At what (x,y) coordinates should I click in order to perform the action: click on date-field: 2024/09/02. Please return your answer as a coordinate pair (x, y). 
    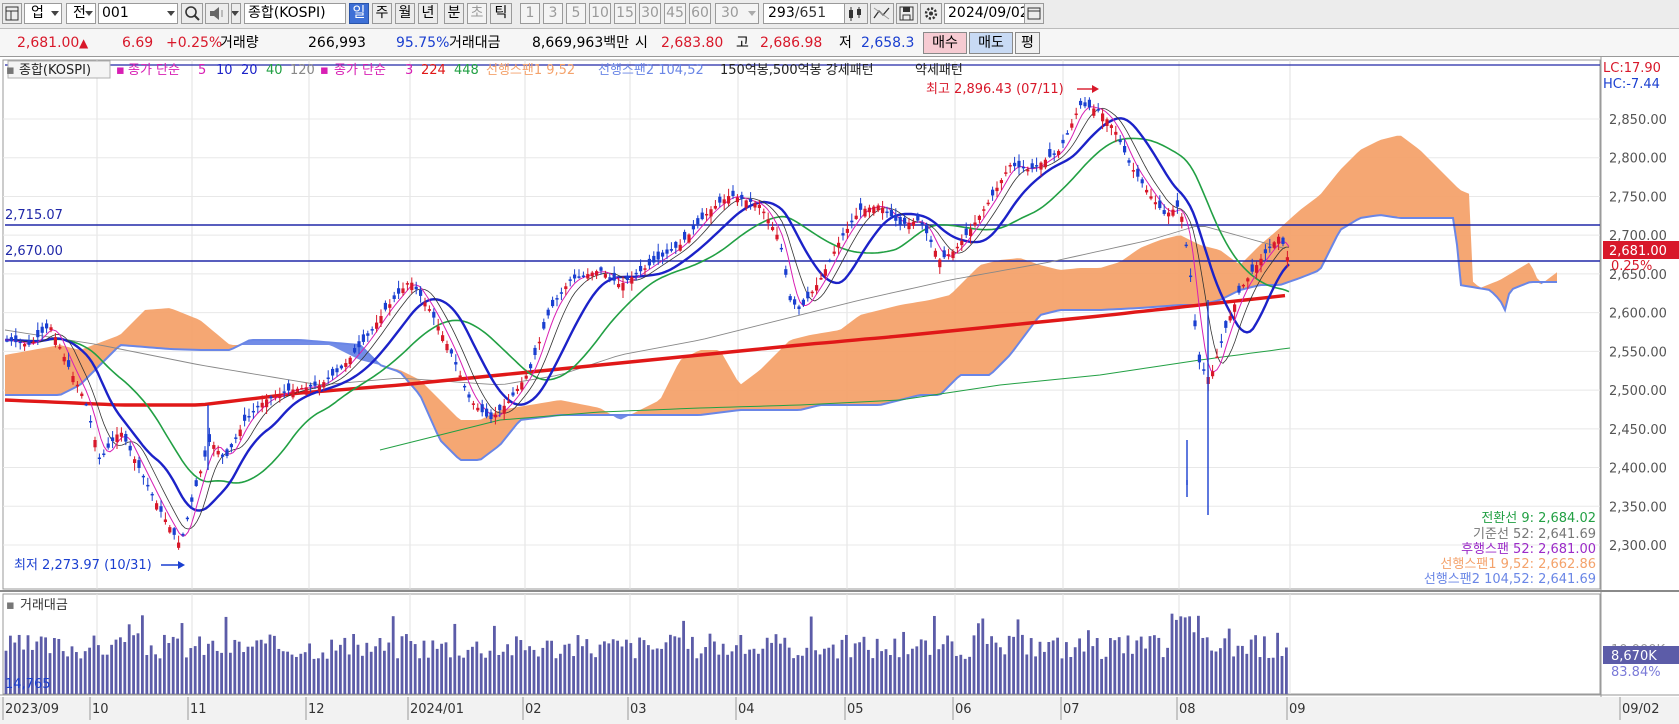
    Looking at the image, I should click on (986, 13).